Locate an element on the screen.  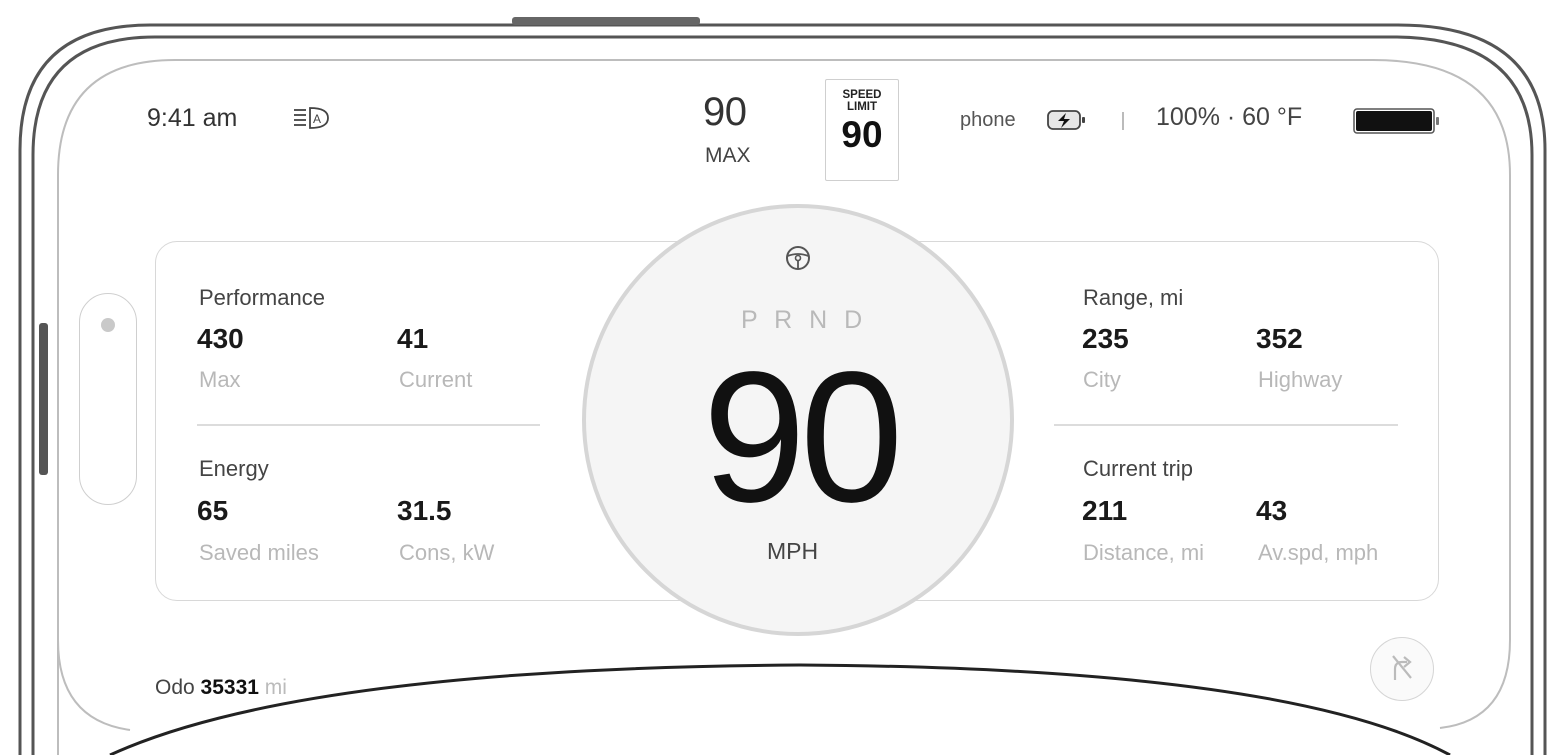
speed-limit-value: 90 is located at coordinates (862, 134).